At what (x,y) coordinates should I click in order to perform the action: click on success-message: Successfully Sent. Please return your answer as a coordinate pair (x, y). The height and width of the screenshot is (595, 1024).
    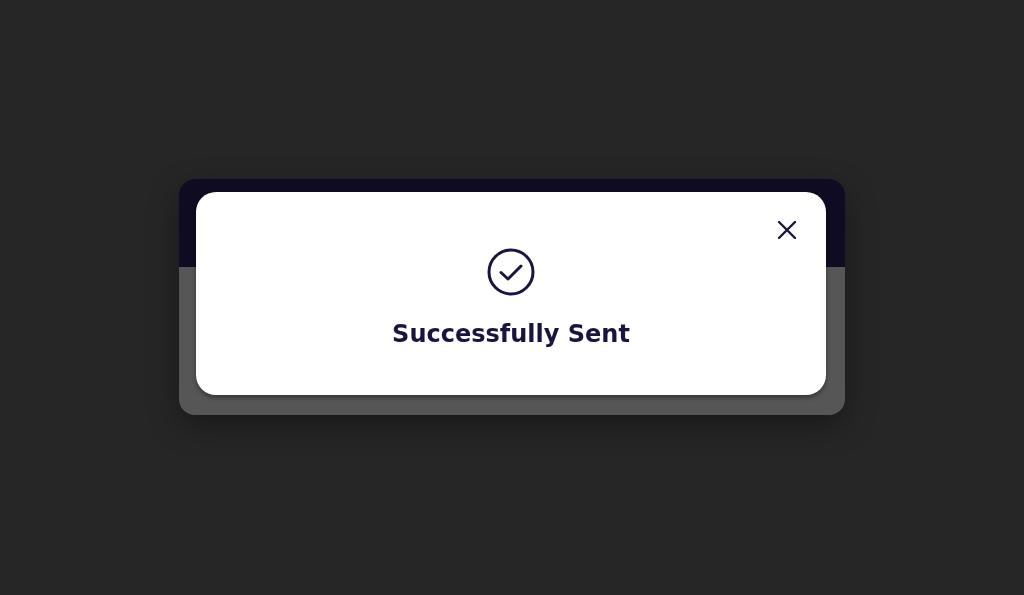
    Looking at the image, I should click on (511, 334).